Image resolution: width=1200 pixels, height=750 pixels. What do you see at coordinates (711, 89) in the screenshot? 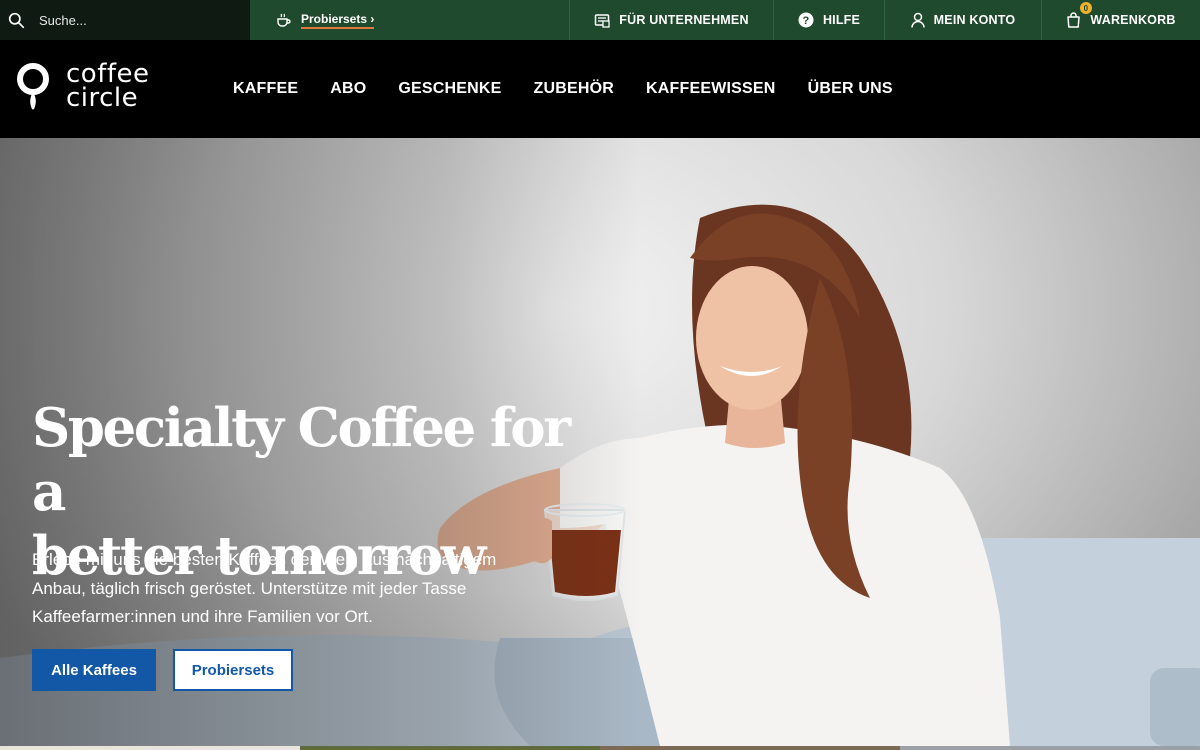
I see `nav-item-kaffeewissen: KAFFEEWISSEN` at bounding box center [711, 89].